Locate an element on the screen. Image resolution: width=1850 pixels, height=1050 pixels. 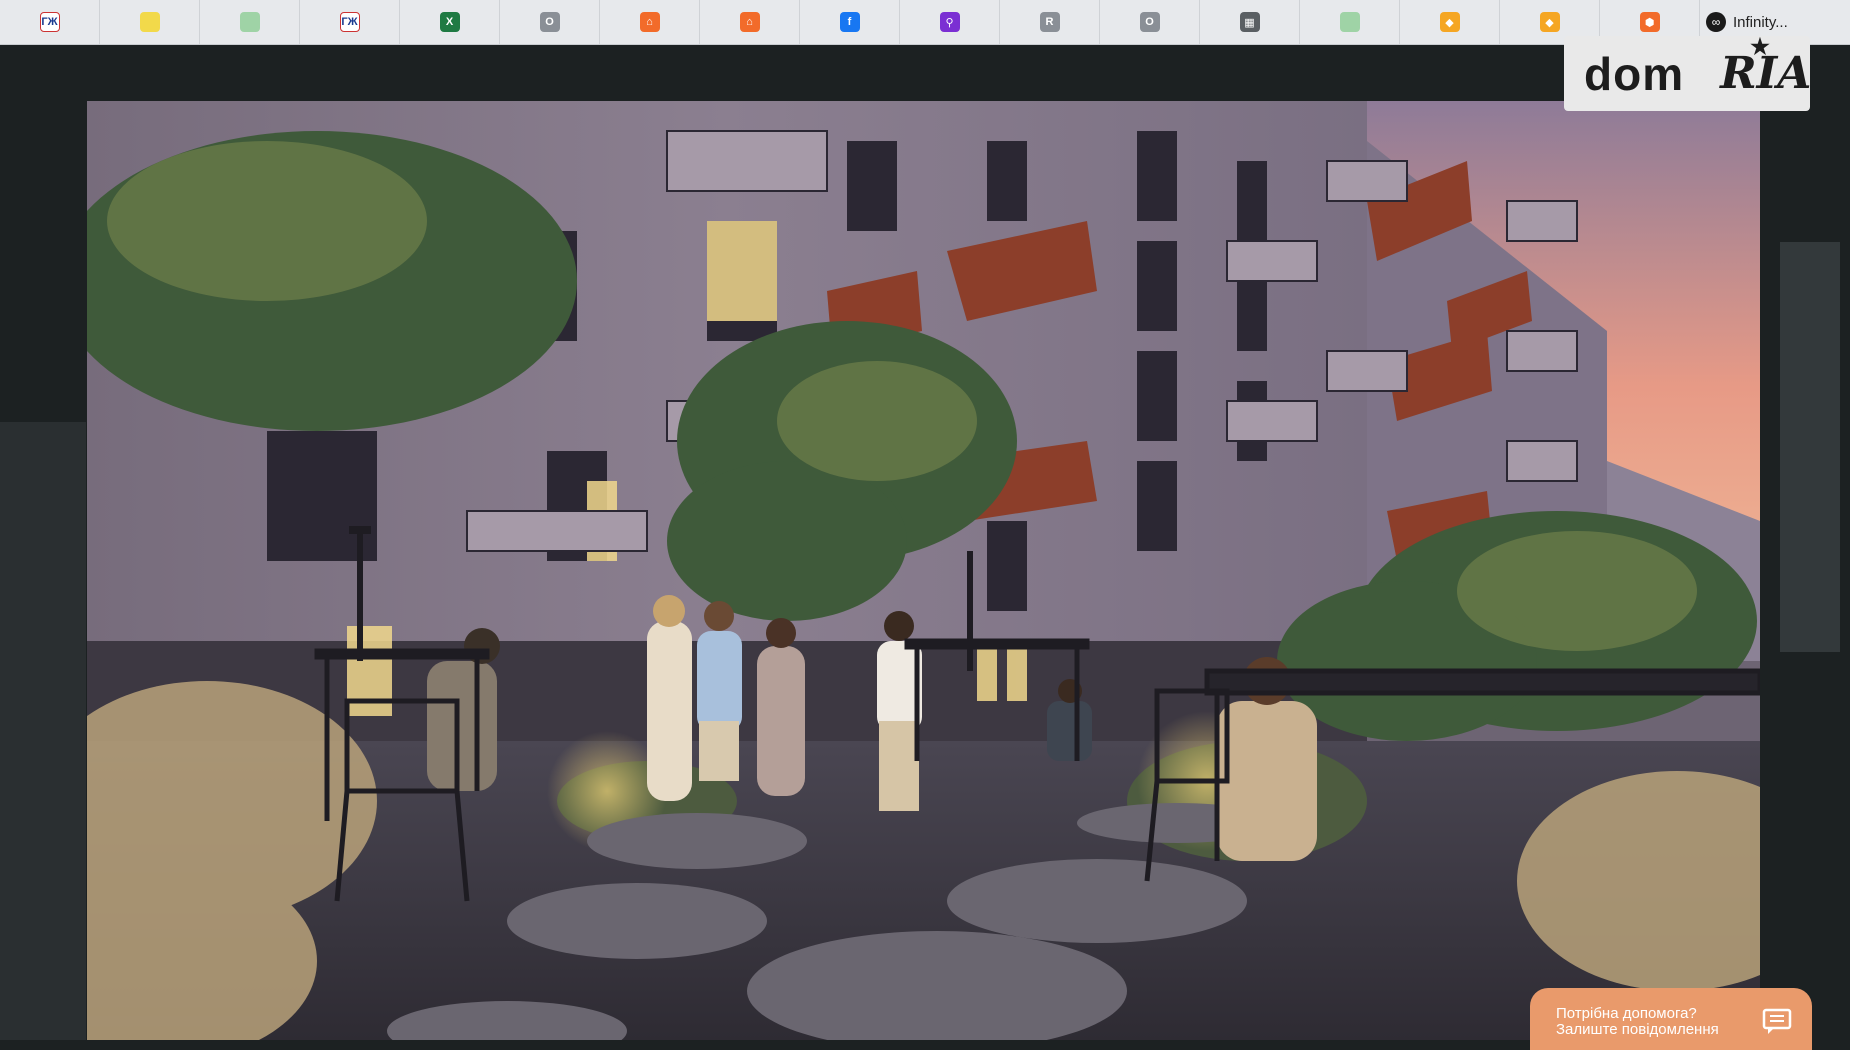
background-panel-left is located at coordinates (43, 731).